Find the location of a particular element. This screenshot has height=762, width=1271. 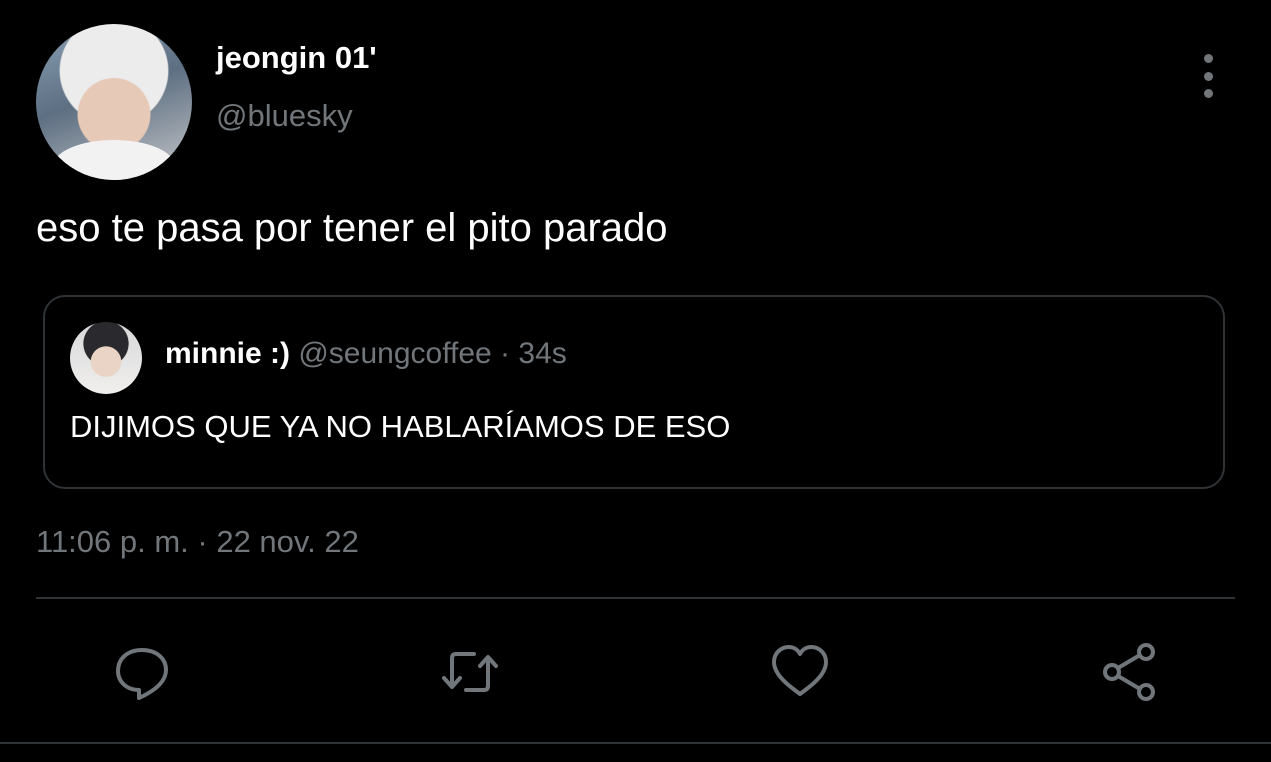

author-display-name: jeongin 01' is located at coordinates (296, 58).